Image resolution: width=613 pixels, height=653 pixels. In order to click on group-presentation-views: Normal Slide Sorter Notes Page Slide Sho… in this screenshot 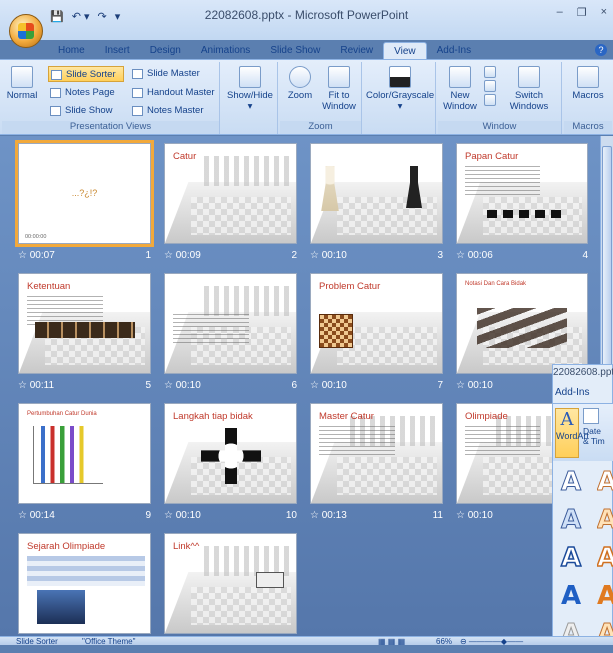, I will do `click(111, 98)`.